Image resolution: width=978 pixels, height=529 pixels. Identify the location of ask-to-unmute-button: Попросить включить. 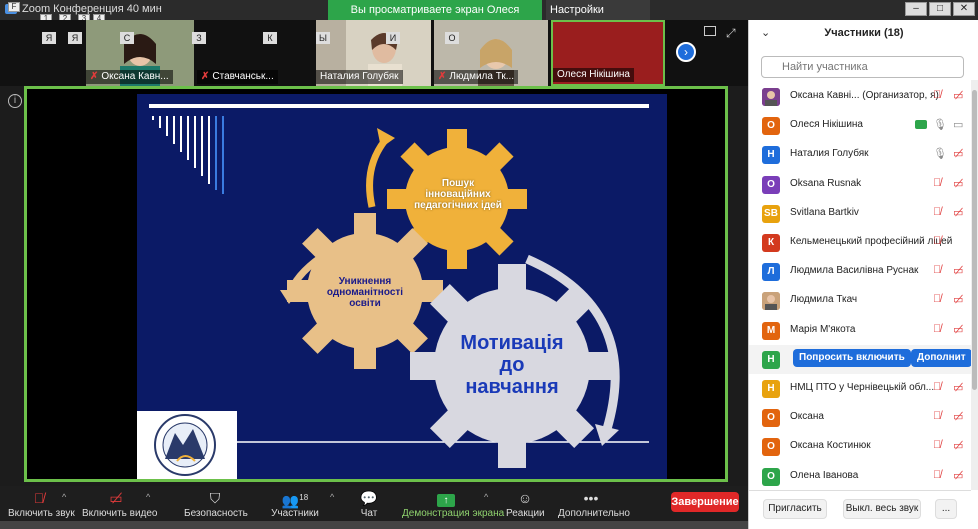
(852, 357).